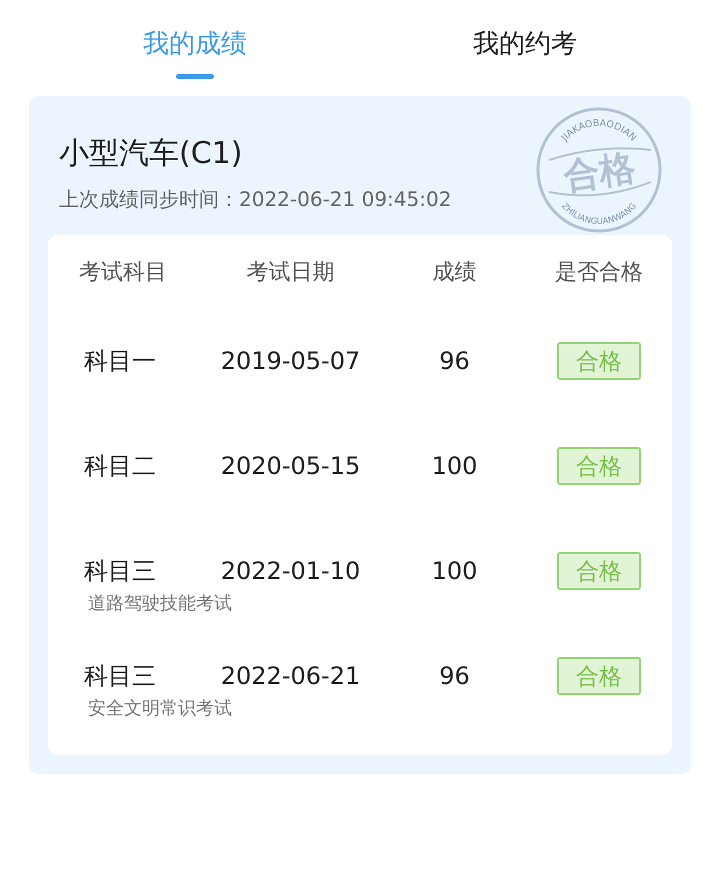 The width and height of the screenshot is (720, 882). Describe the element at coordinates (120, 466) in the screenshot. I see `subject-cell-text: 科目二` at that location.